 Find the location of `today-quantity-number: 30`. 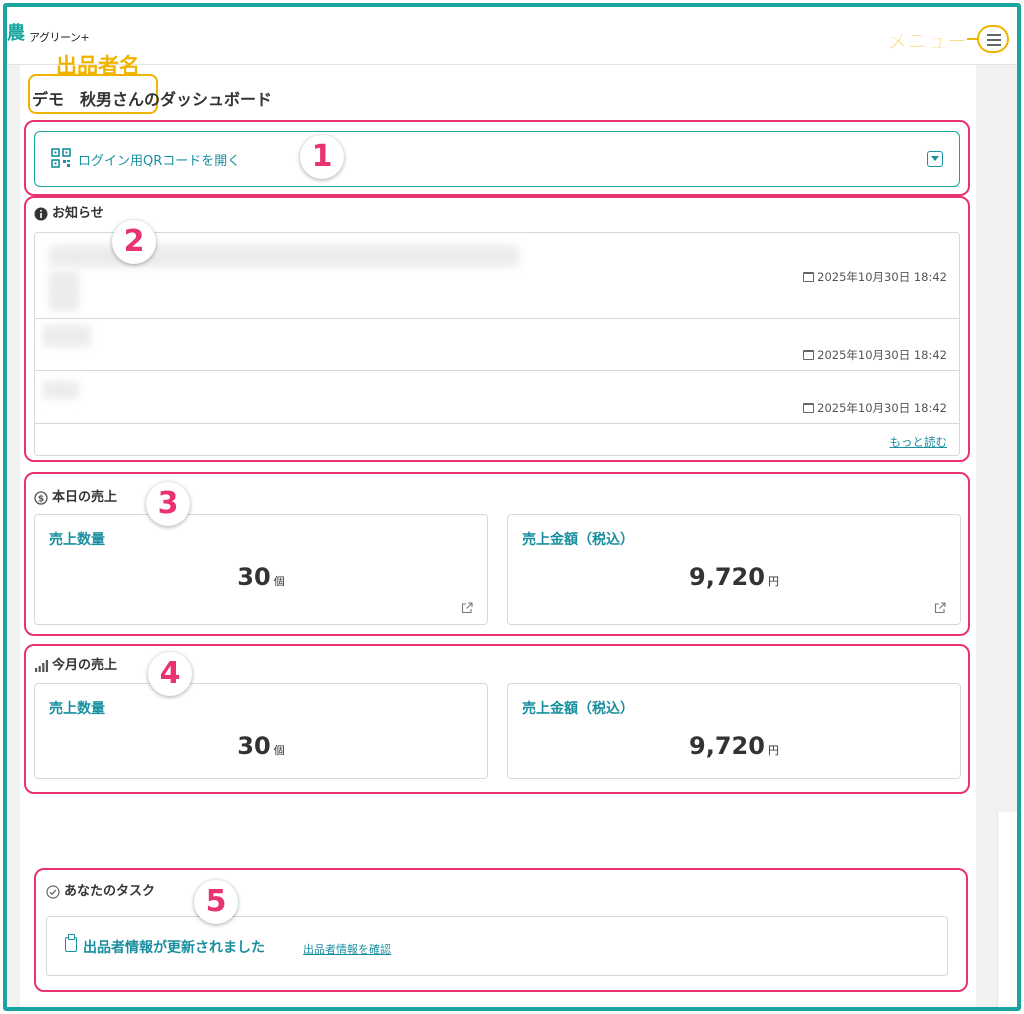

today-quantity-number: 30 is located at coordinates (254, 577).